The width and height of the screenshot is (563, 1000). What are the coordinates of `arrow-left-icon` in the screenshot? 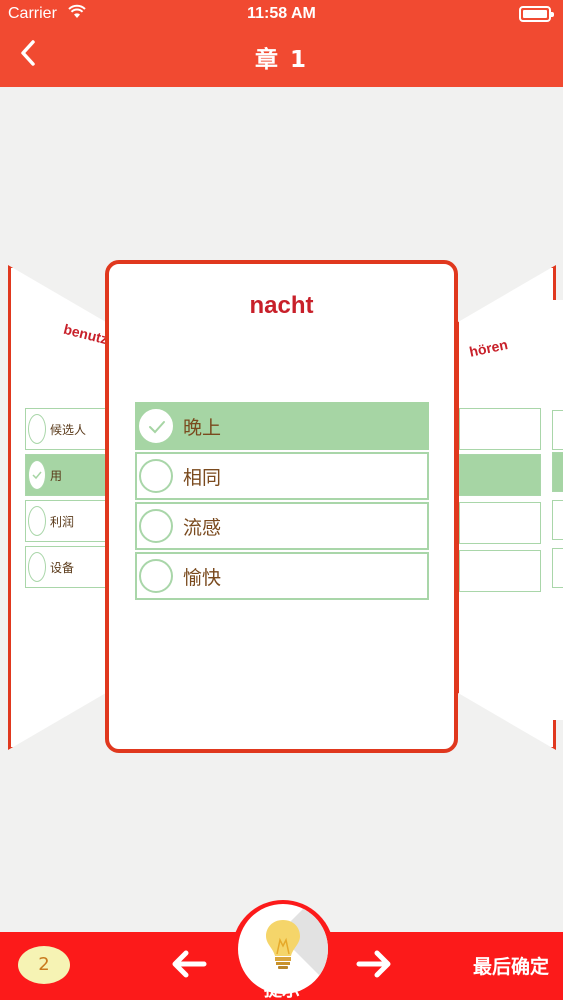 It's located at (189, 964).